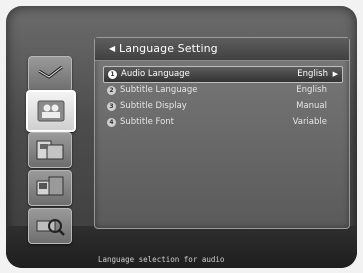 The image size is (363, 273). What do you see at coordinates (222, 49) in the screenshot?
I see `panel-title-bar: ◀ Language Setting` at bounding box center [222, 49].